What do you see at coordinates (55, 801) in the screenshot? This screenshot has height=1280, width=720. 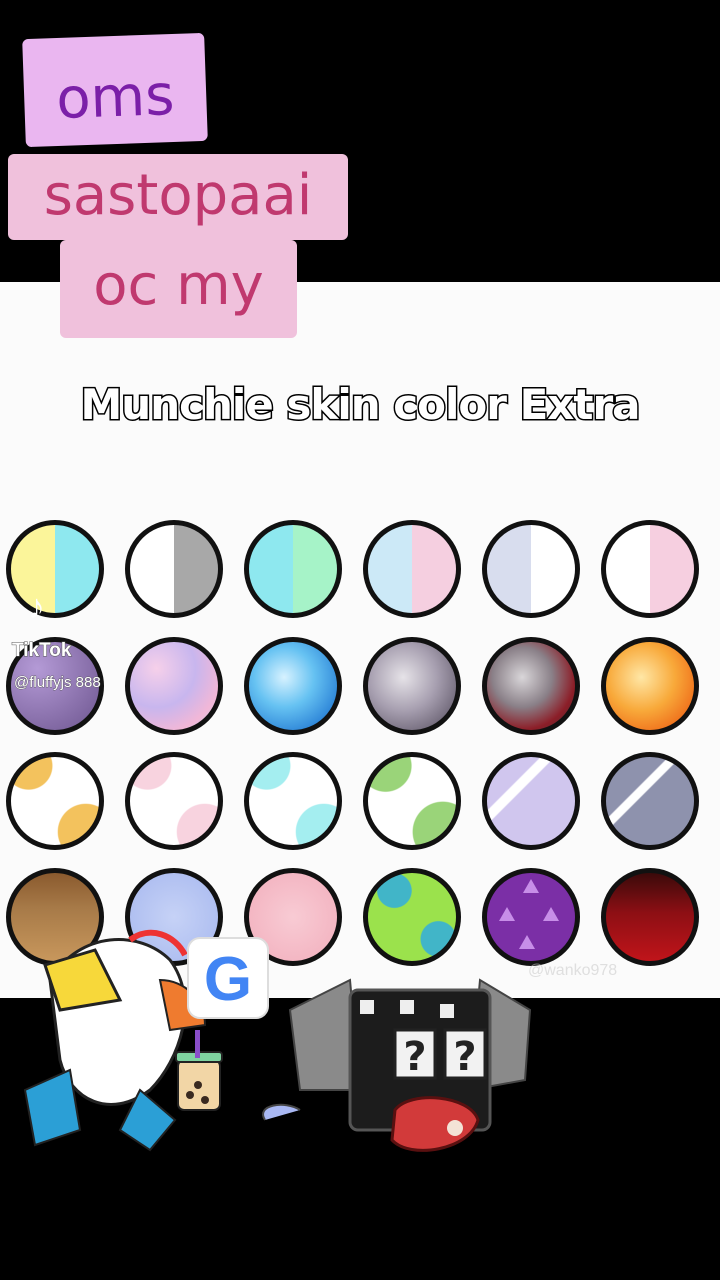 I see `swatch-yellow-spots` at bounding box center [55, 801].